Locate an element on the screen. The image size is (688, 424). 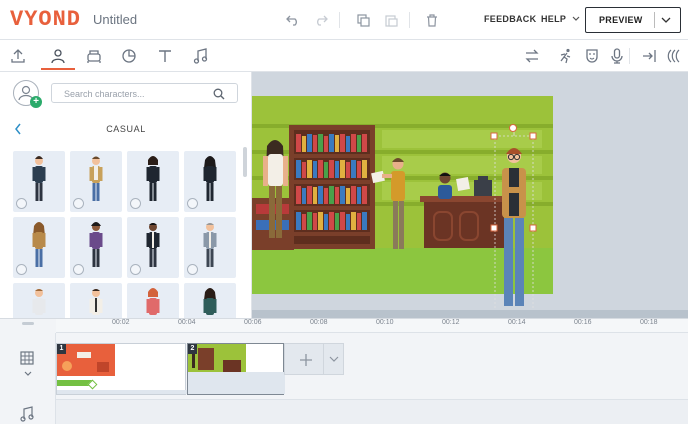
preview-label: PREVIEW is located at coordinates (621, 20).